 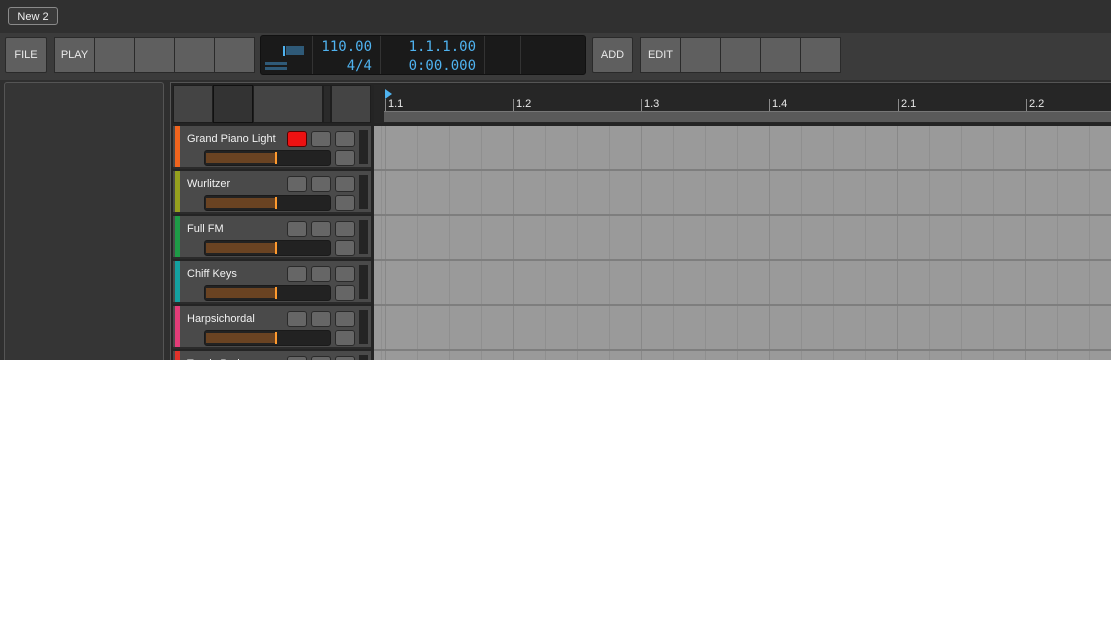 What do you see at coordinates (742, 104) in the screenshot?
I see `timeline-ruler: 1.1 1.2 1.3 1.4 2.1 2.2` at bounding box center [742, 104].